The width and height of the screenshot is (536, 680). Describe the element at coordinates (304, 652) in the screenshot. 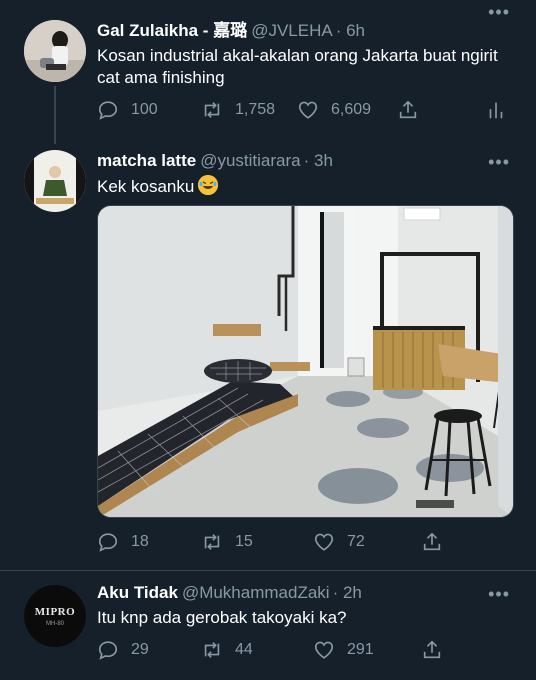

I see `action-bar: 29 44 291` at that location.